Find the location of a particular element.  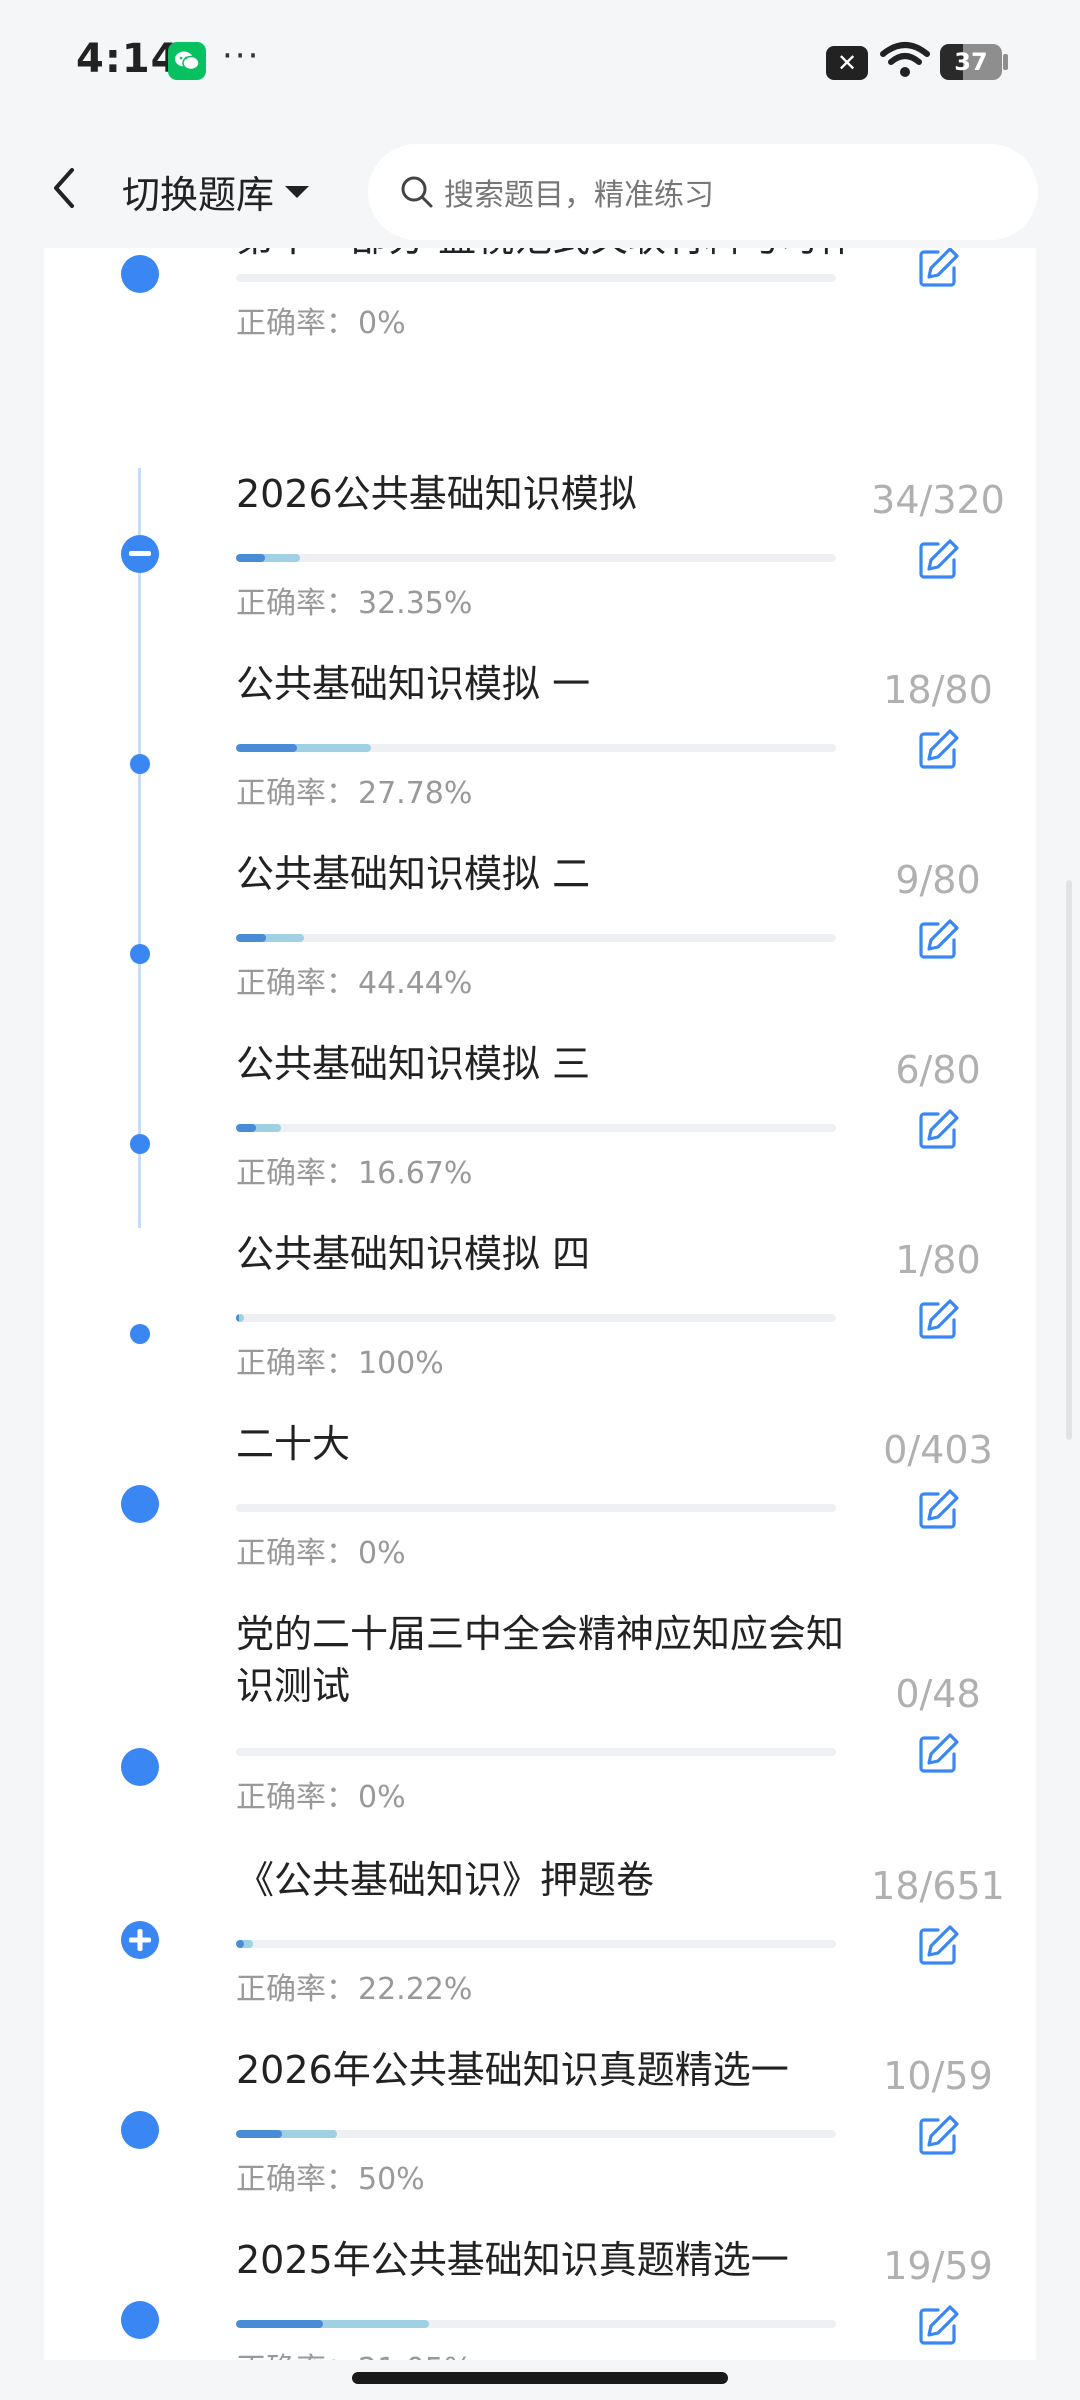

bank-item: 公共基础知识模拟 二正确率：44.44% 9/80 is located at coordinates (540, 943).